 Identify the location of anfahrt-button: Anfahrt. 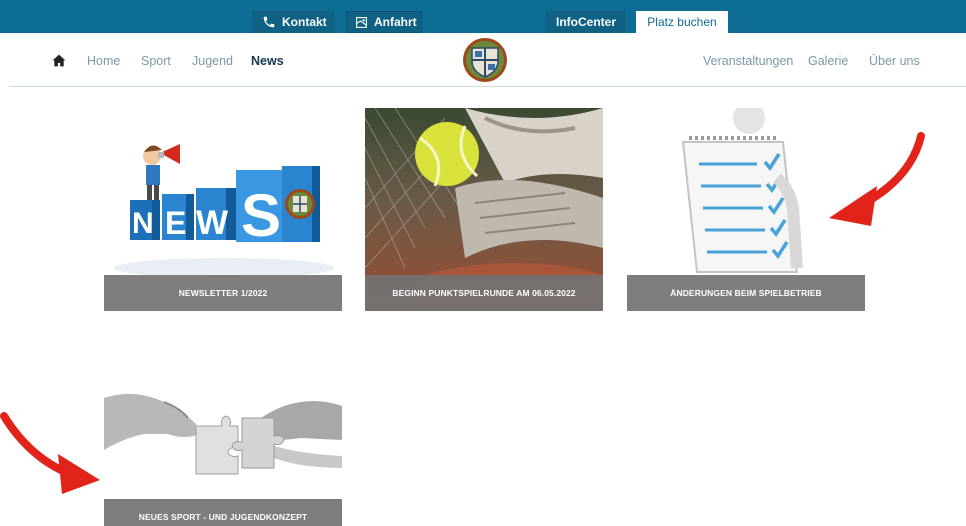
(384, 22).